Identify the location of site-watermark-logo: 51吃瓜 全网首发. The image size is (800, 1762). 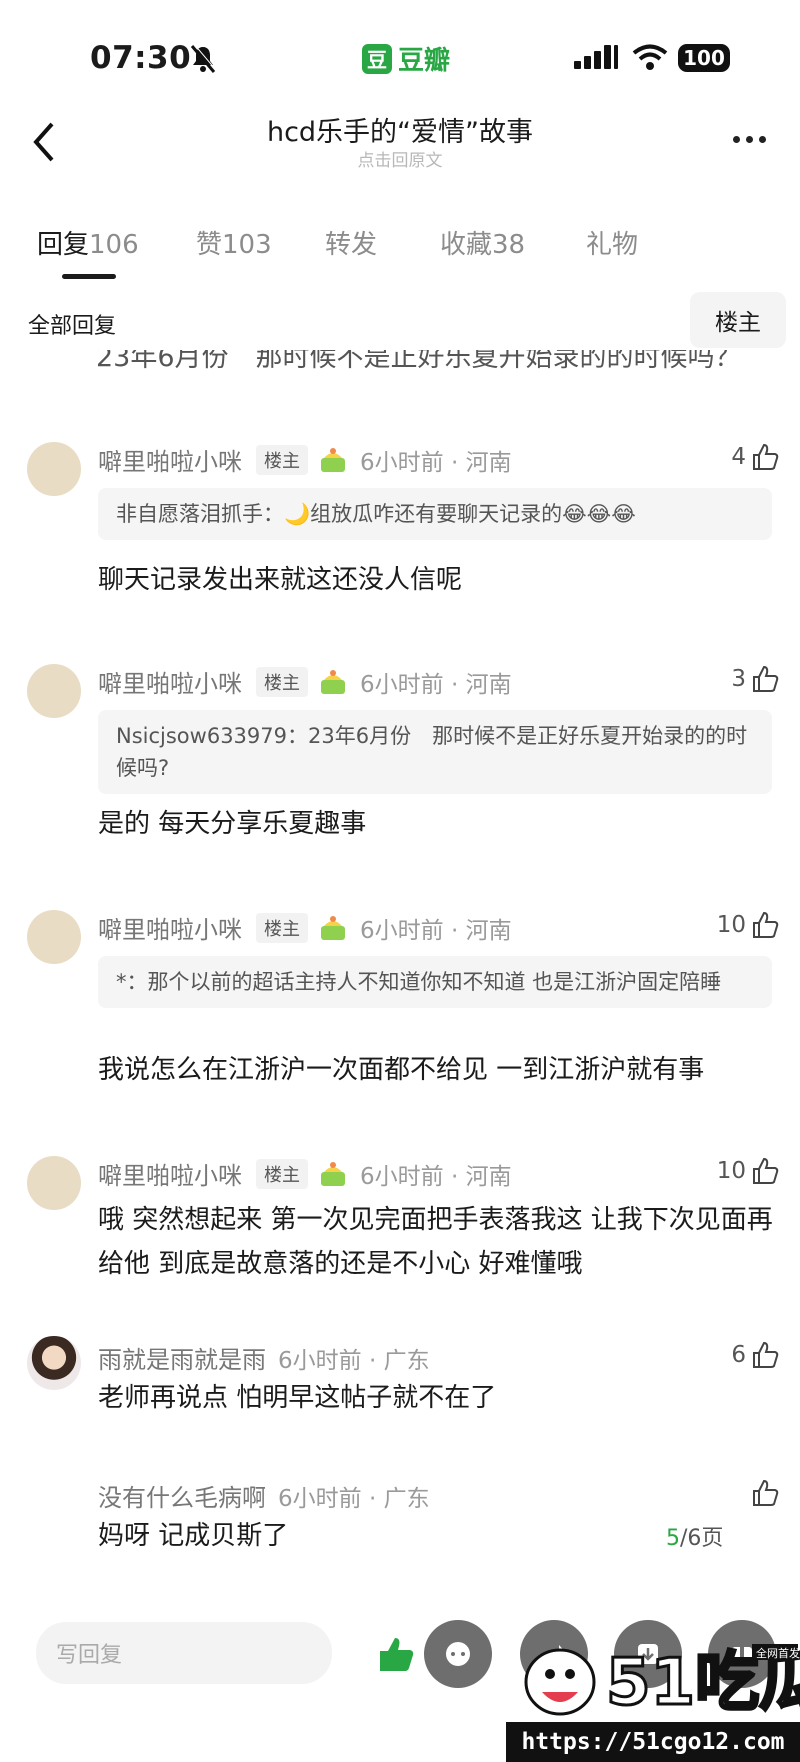
(662, 1683).